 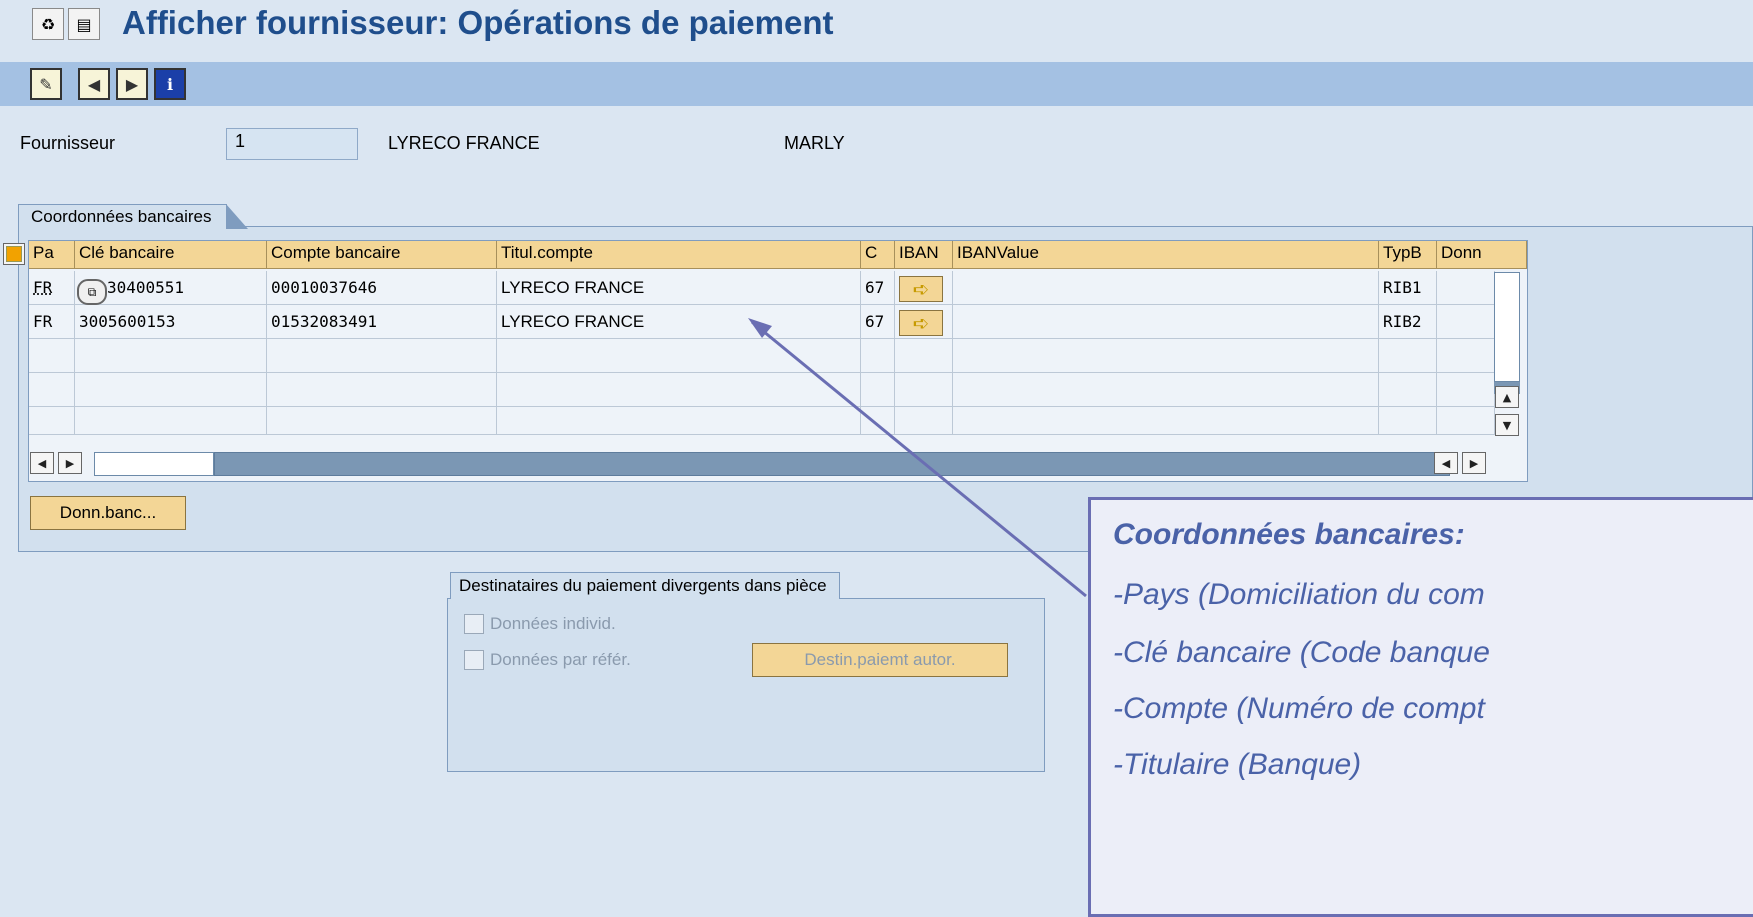 I want to click on callout-item-compte: -Compte (Numéro de compt, so click(x=1299, y=708).